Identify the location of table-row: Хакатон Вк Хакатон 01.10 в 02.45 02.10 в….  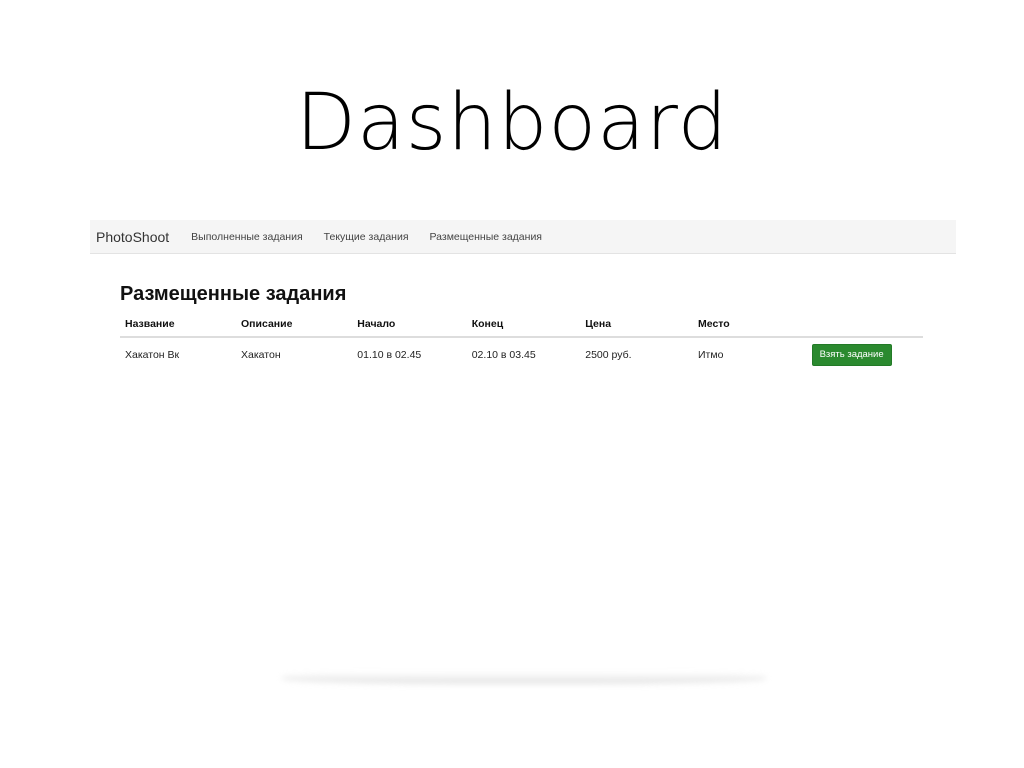
(521, 354).